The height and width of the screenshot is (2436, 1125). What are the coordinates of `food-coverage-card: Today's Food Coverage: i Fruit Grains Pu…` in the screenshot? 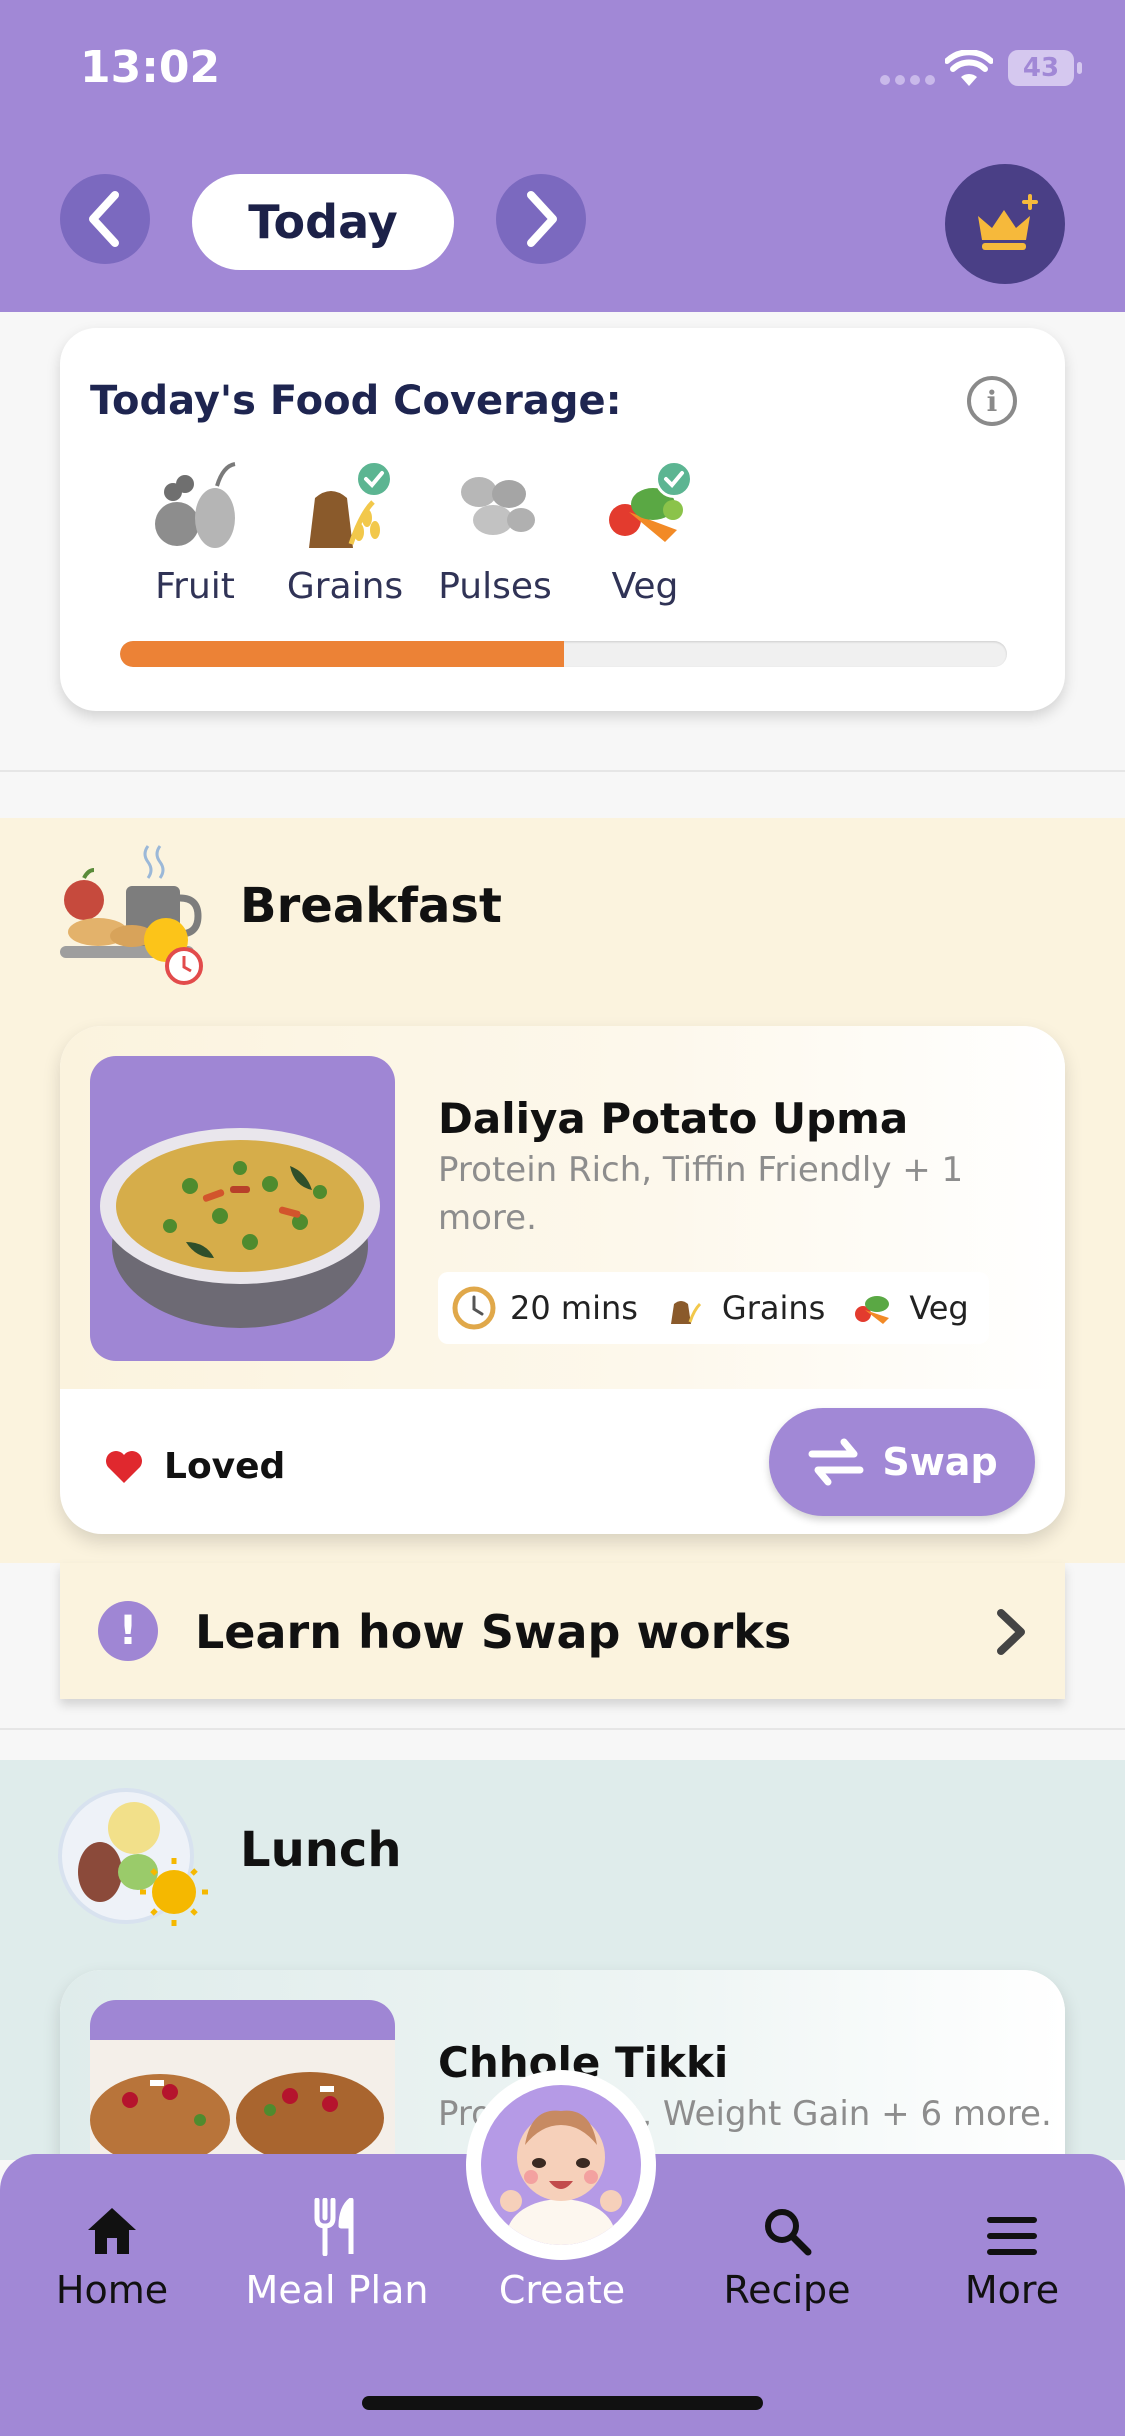 It's located at (562, 519).